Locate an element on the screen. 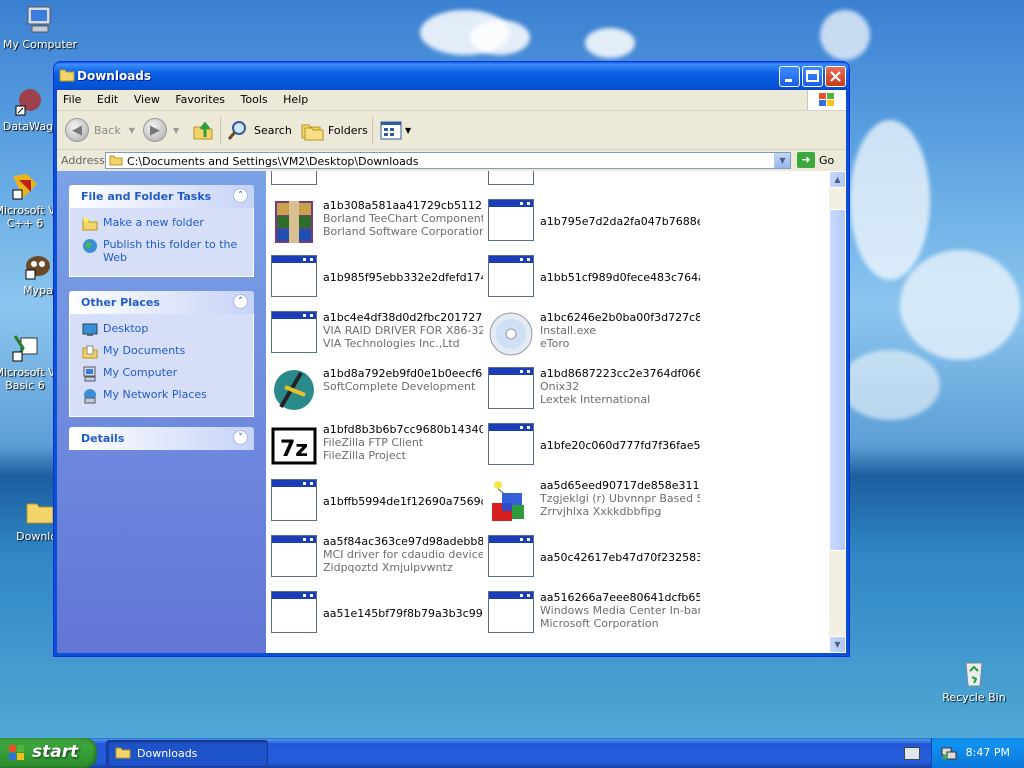 The width and height of the screenshot is (1024, 768). winrar-icon is located at coordinates (295, 222).